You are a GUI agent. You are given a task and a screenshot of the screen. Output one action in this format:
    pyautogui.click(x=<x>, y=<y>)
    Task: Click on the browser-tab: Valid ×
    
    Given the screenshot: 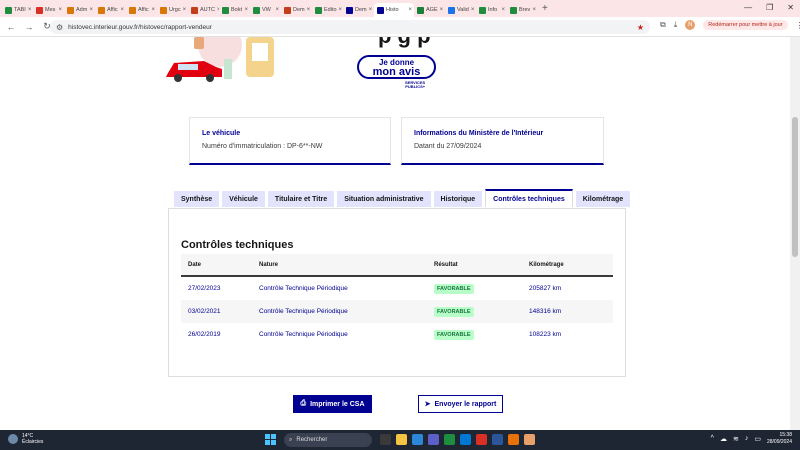 What is the action you would take?
    pyautogui.click(x=460, y=10)
    